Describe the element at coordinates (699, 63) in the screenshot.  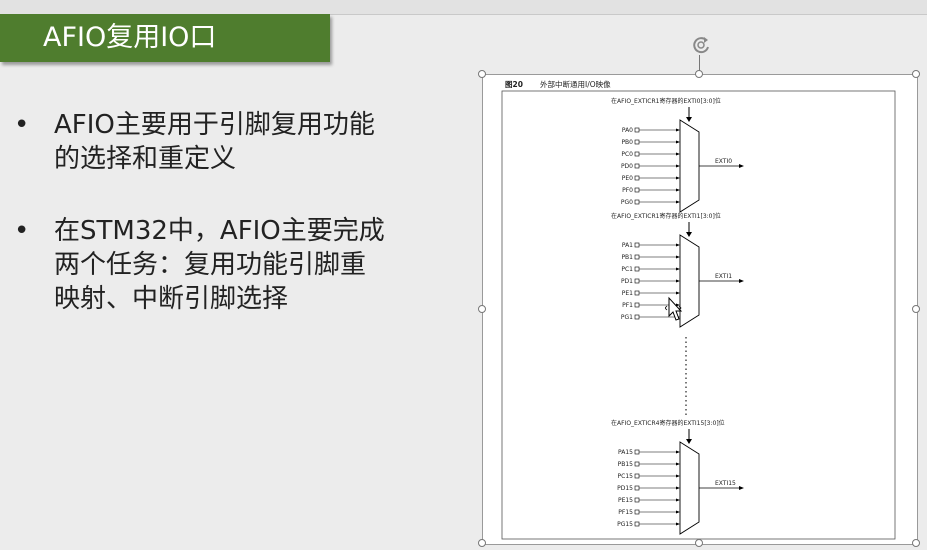
I see `rotate-handle-stem` at that location.